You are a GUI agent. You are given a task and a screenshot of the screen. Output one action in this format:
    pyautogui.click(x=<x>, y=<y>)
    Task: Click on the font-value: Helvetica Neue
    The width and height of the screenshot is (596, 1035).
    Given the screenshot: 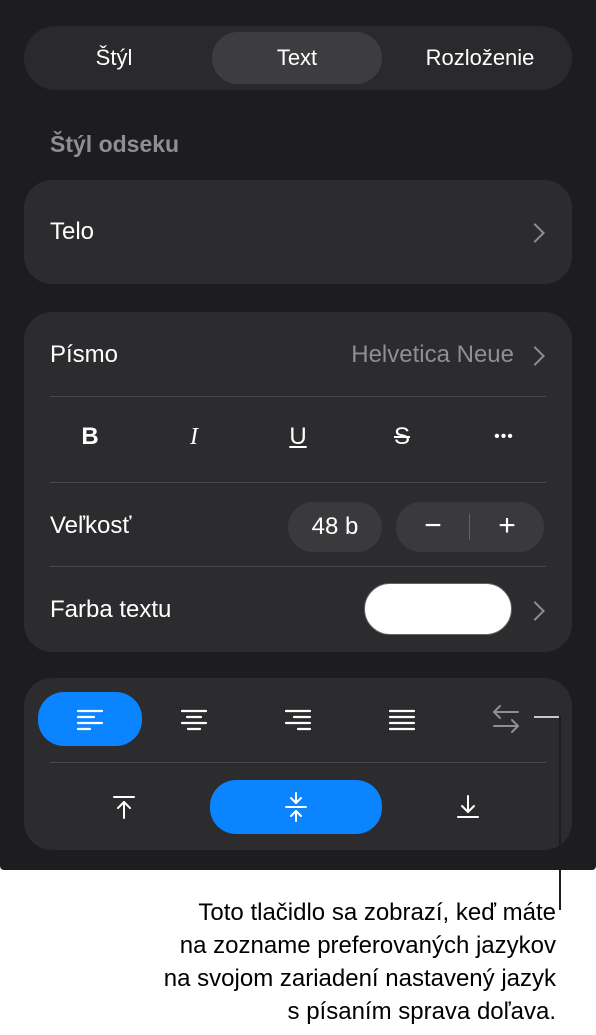 What is the action you would take?
    pyautogui.click(x=432, y=354)
    